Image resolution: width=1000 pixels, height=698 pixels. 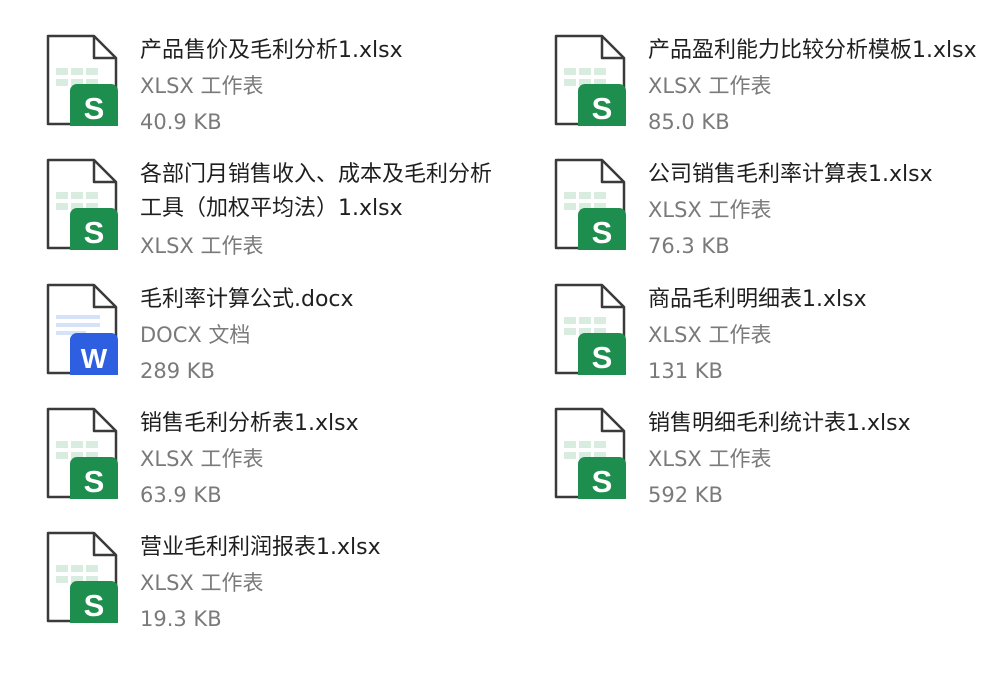 What do you see at coordinates (689, 246) in the screenshot?
I see `file-size: 76.3 KB` at bounding box center [689, 246].